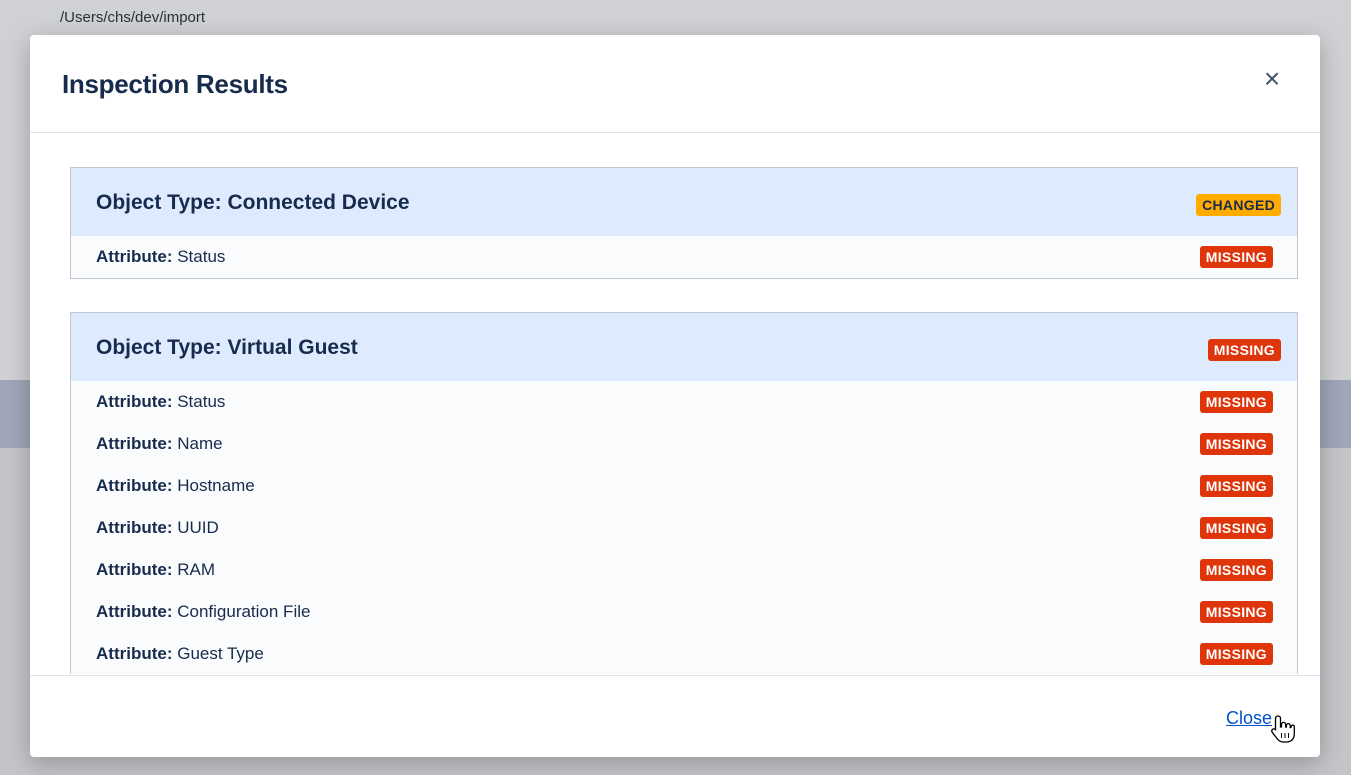 The image size is (1351, 775). What do you see at coordinates (227, 347) in the screenshot?
I see `object-type-title: Object Type: Virtual Guest` at bounding box center [227, 347].